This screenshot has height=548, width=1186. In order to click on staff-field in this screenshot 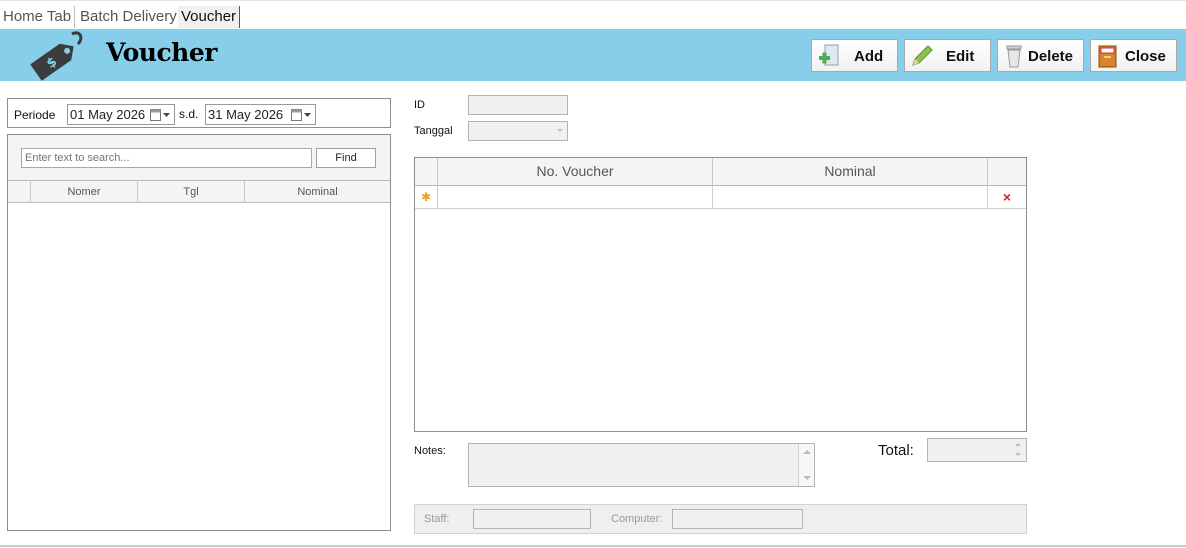, I will do `click(532, 519)`.